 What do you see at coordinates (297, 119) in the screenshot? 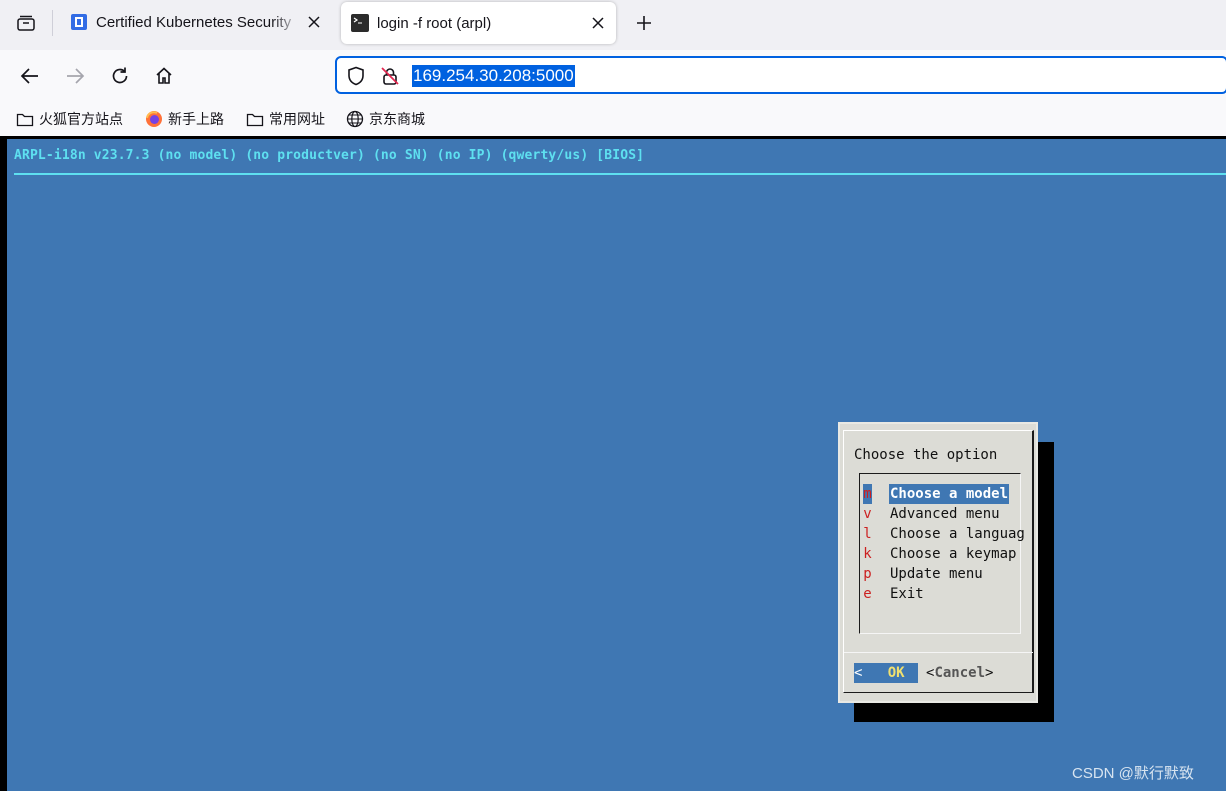
I see `bookmark-label: 常用网址` at bounding box center [297, 119].